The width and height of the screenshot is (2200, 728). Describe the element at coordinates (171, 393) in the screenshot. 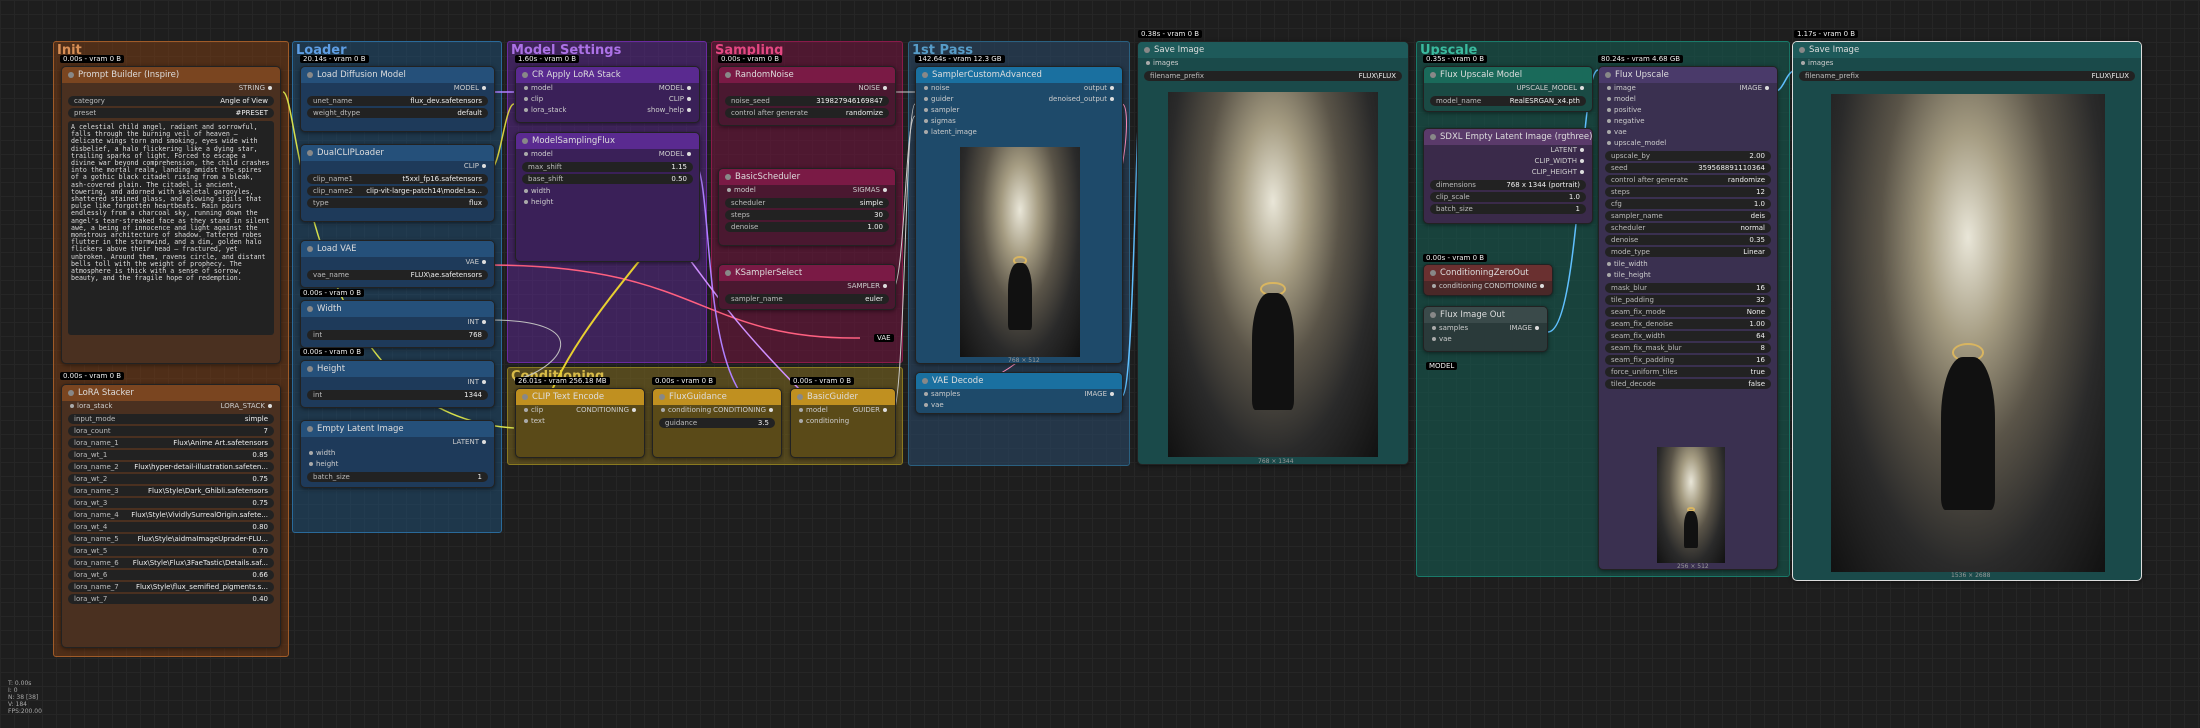

I see `node-title: LoRA Stacker` at that location.